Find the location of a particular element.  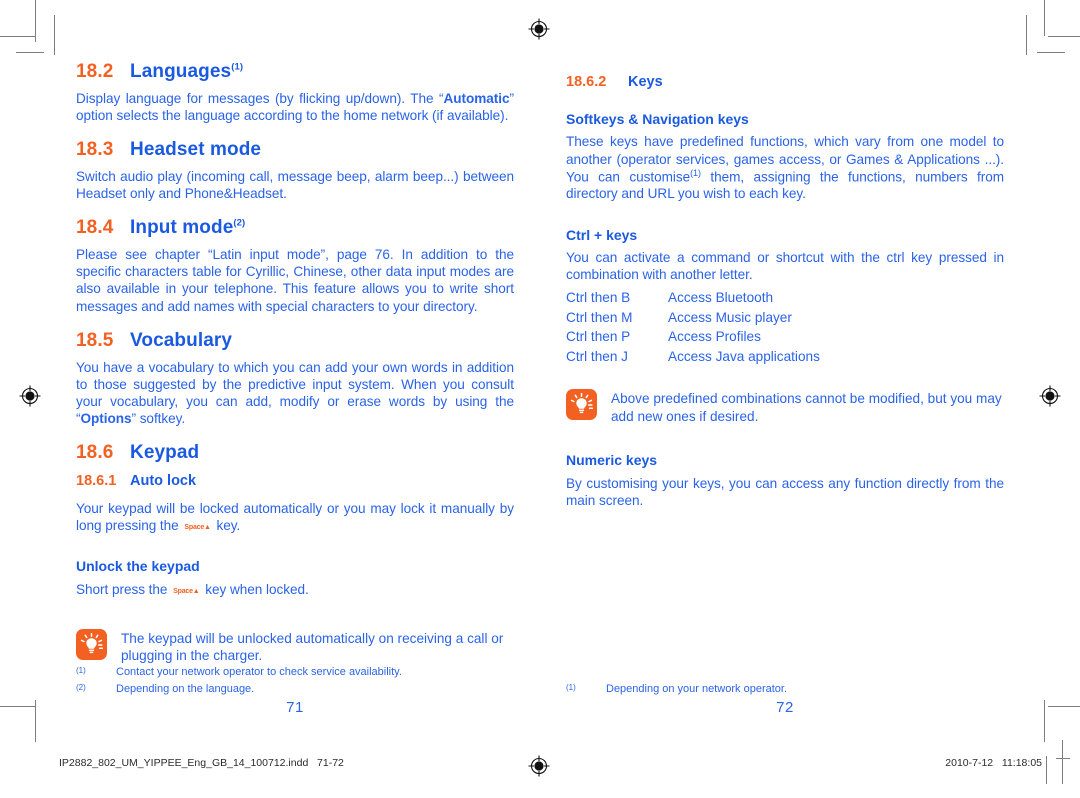

heading-18-5: 18.5 Vocabulary is located at coordinates (295, 340).